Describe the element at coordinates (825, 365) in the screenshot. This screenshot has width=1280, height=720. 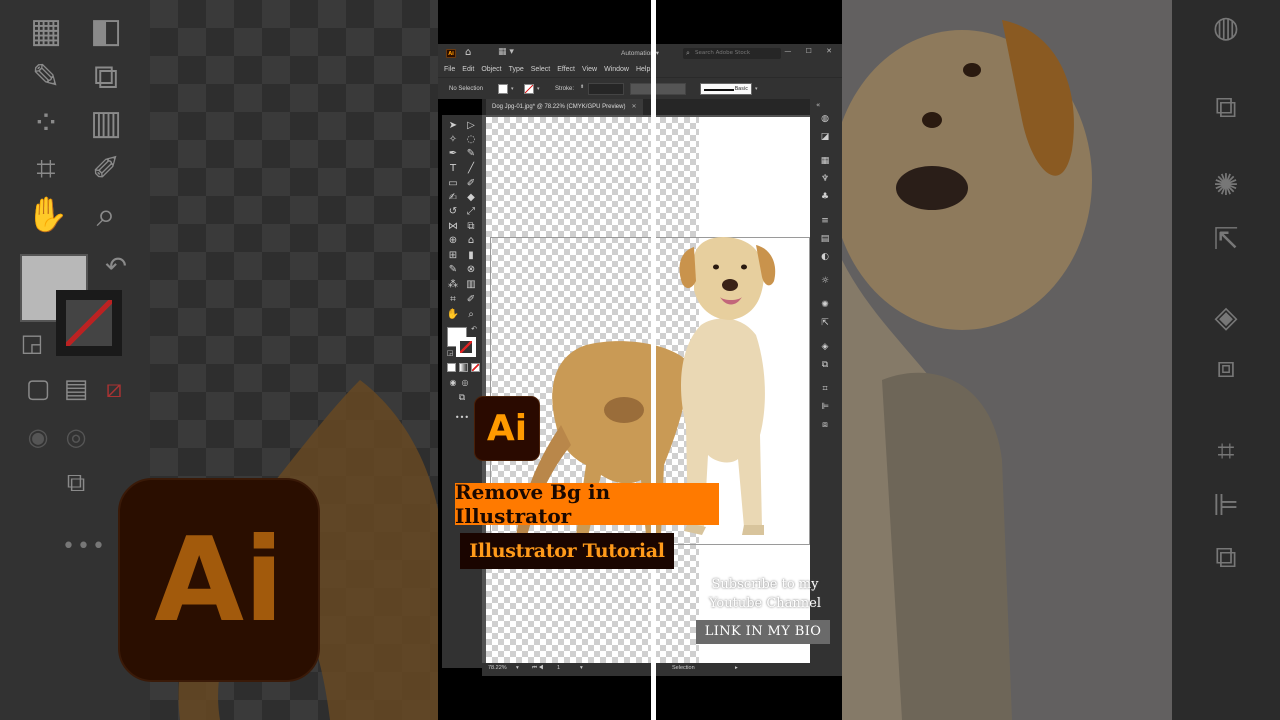
I see `artboards-panel-icon: ⧉` at that location.